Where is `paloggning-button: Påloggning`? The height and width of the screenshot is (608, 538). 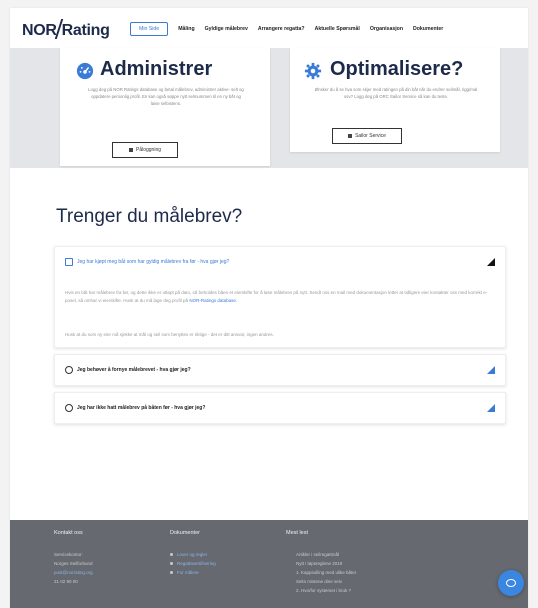
paloggning-button: Påloggning is located at coordinates (145, 150).